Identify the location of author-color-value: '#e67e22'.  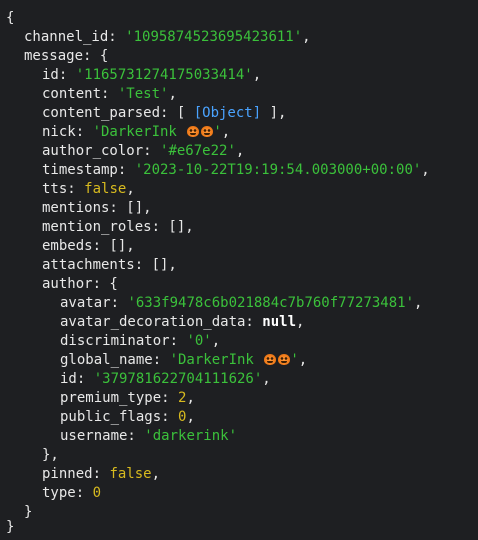
(198, 151).